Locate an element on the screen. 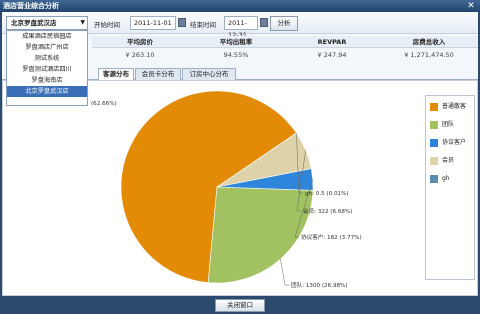 This screenshot has width=480, height=314. stat-value: ¥ 1,271,474.50 is located at coordinates (429, 55).